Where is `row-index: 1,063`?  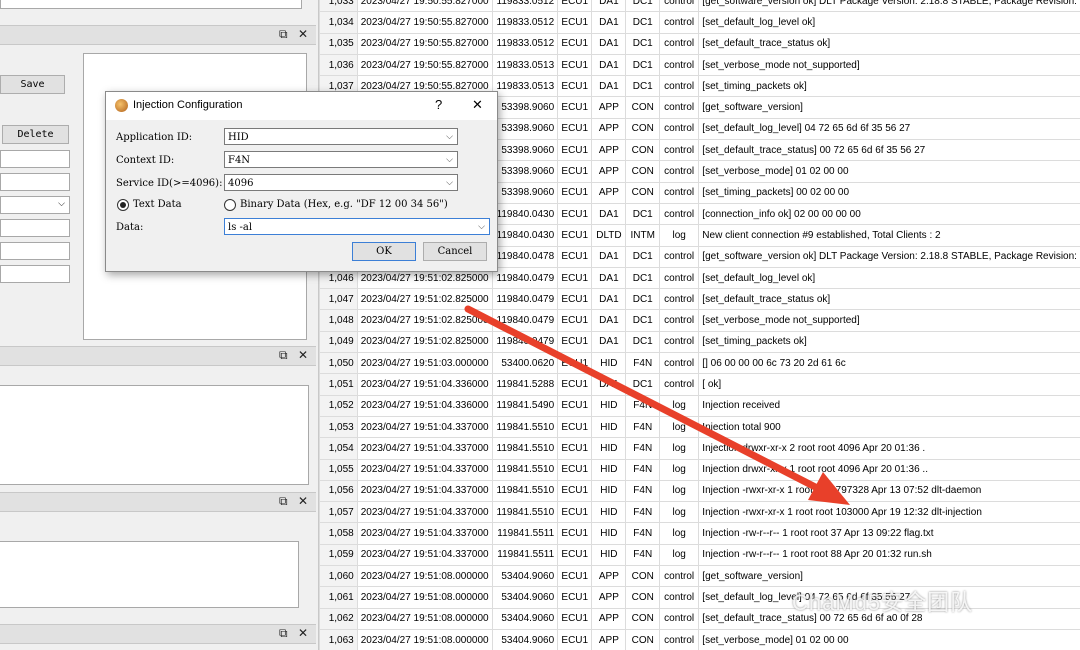
row-index: 1,063 is located at coordinates (338, 639).